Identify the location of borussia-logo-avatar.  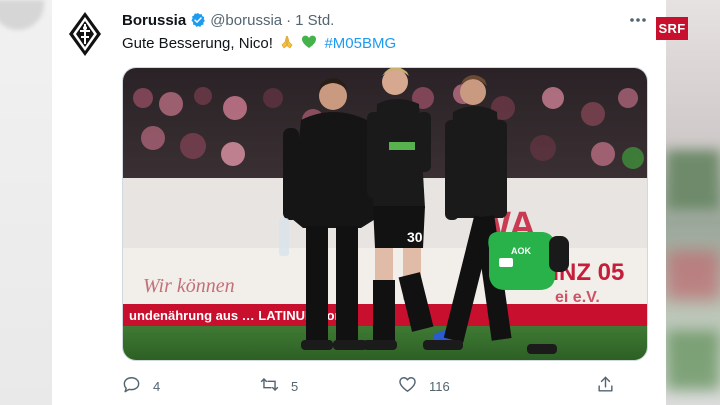
(85, 34).